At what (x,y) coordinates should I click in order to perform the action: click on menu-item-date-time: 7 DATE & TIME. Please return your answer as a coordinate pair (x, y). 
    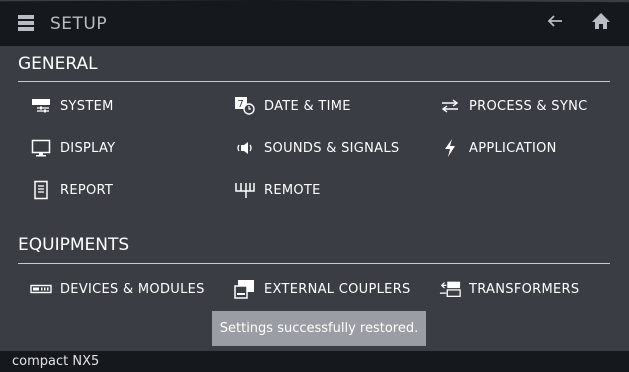
    Looking at the image, I should click on (292, 106).